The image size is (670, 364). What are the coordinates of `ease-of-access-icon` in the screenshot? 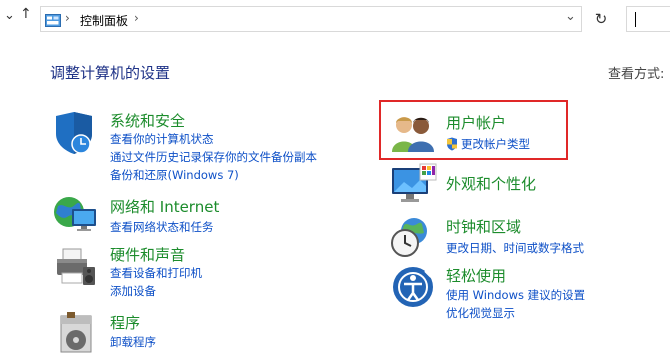 It's located at (413, 287).